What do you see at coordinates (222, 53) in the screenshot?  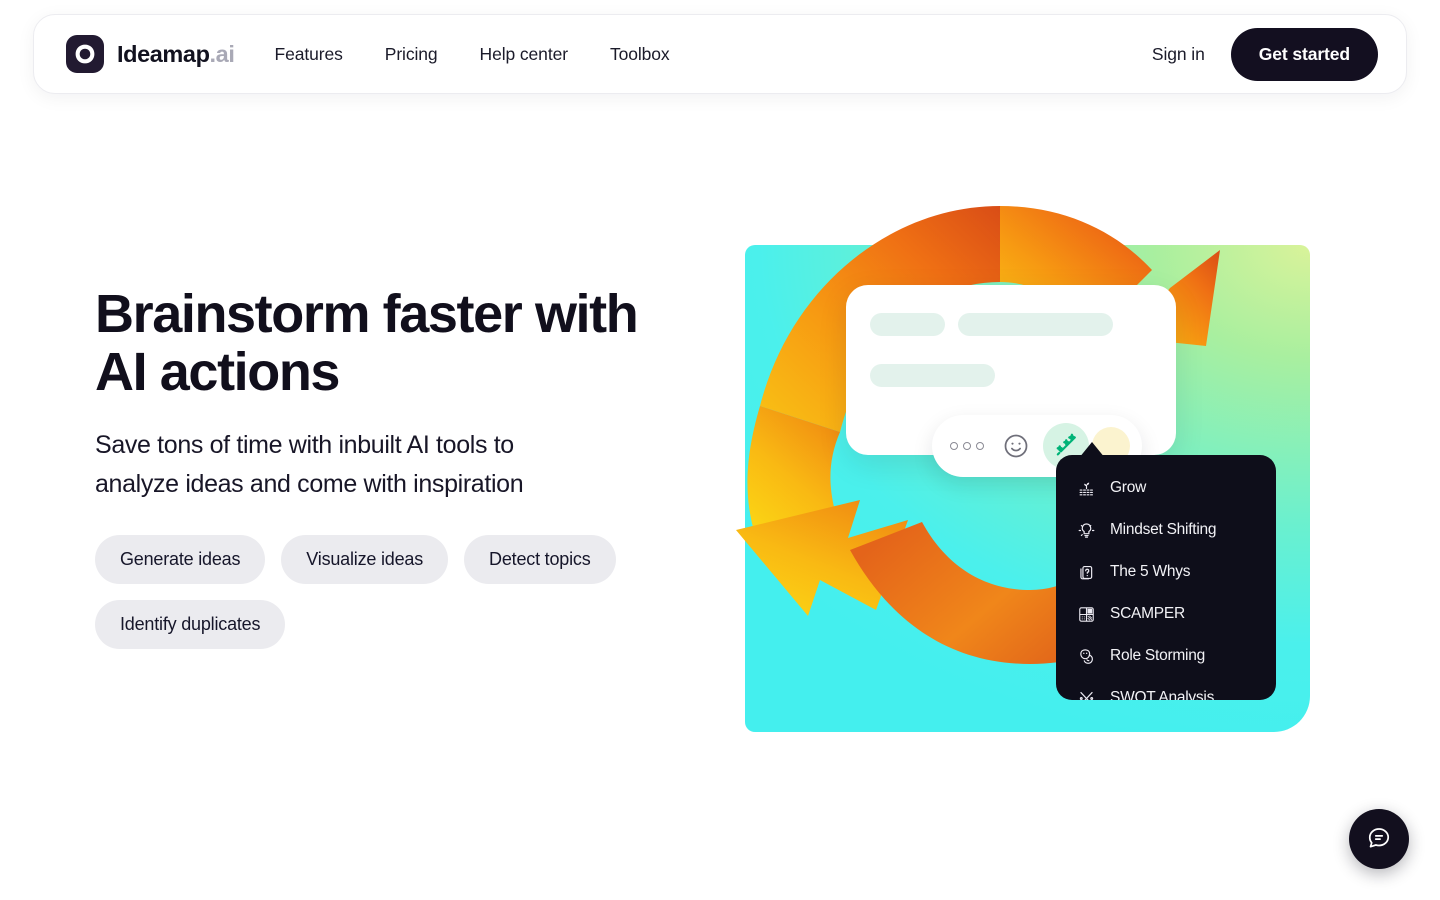 I see `brand-name-tld: .ai` at bounding box center [222, 53].